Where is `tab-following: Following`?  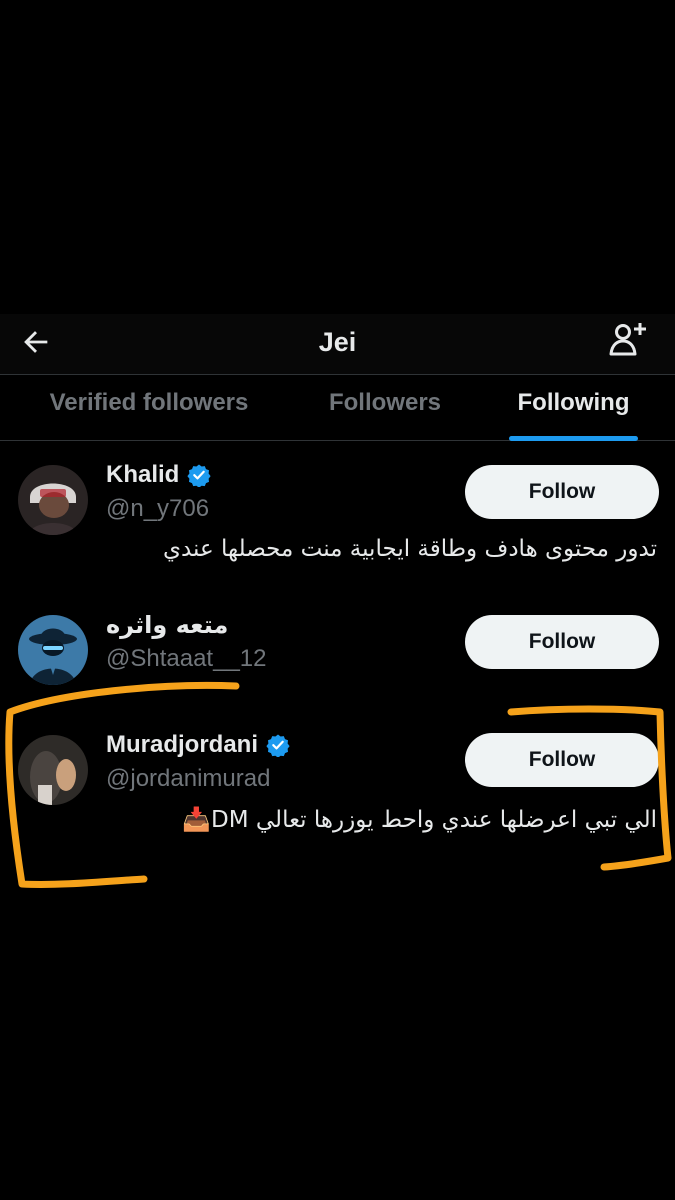
tab-following: Following is located at coordinates (573, 408).